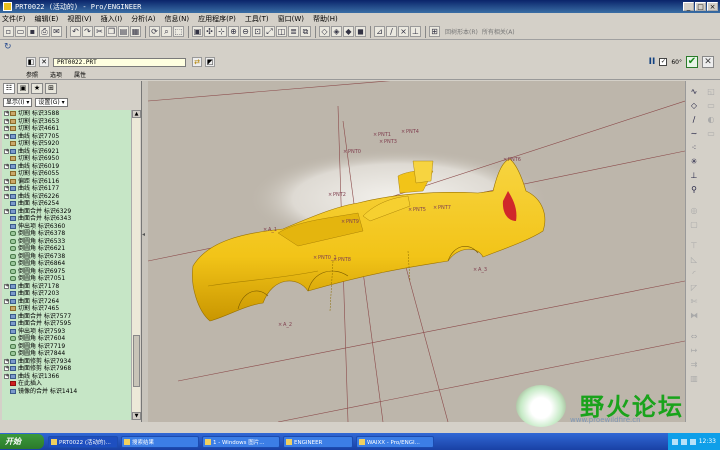 Image resolution: width=720 pixels, height=450 pixels. I want to click on csys-icon: ⊥, so click(694, 176).